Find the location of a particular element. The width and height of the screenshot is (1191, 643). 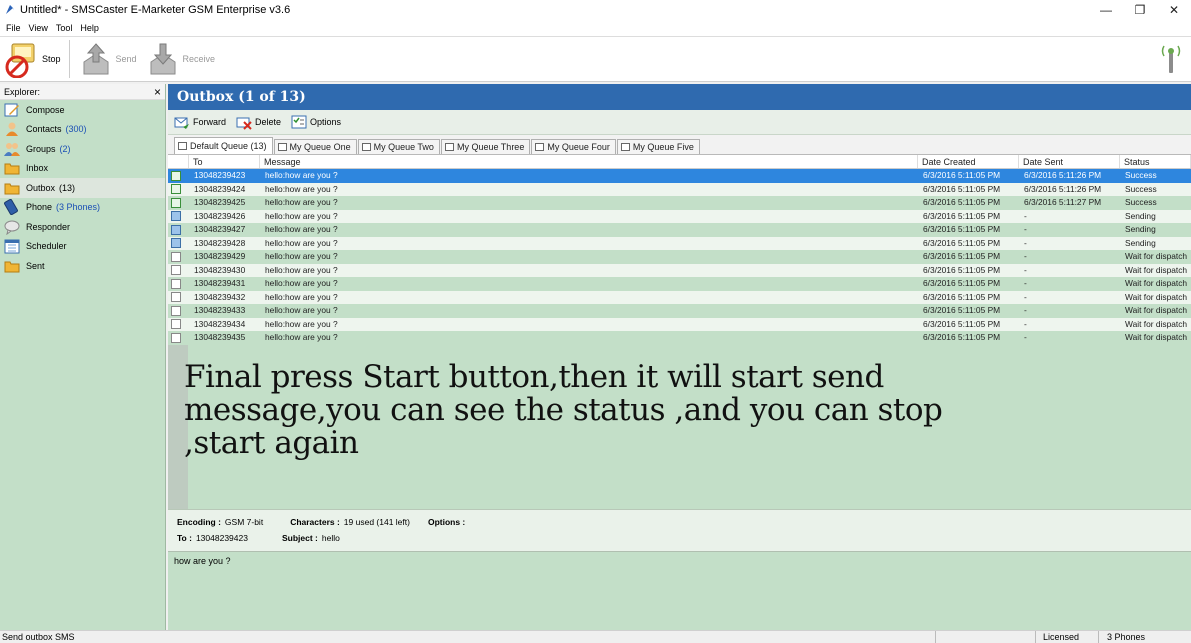

tab-my-queue-one: My Queue One is located at coordinates (315, 146).